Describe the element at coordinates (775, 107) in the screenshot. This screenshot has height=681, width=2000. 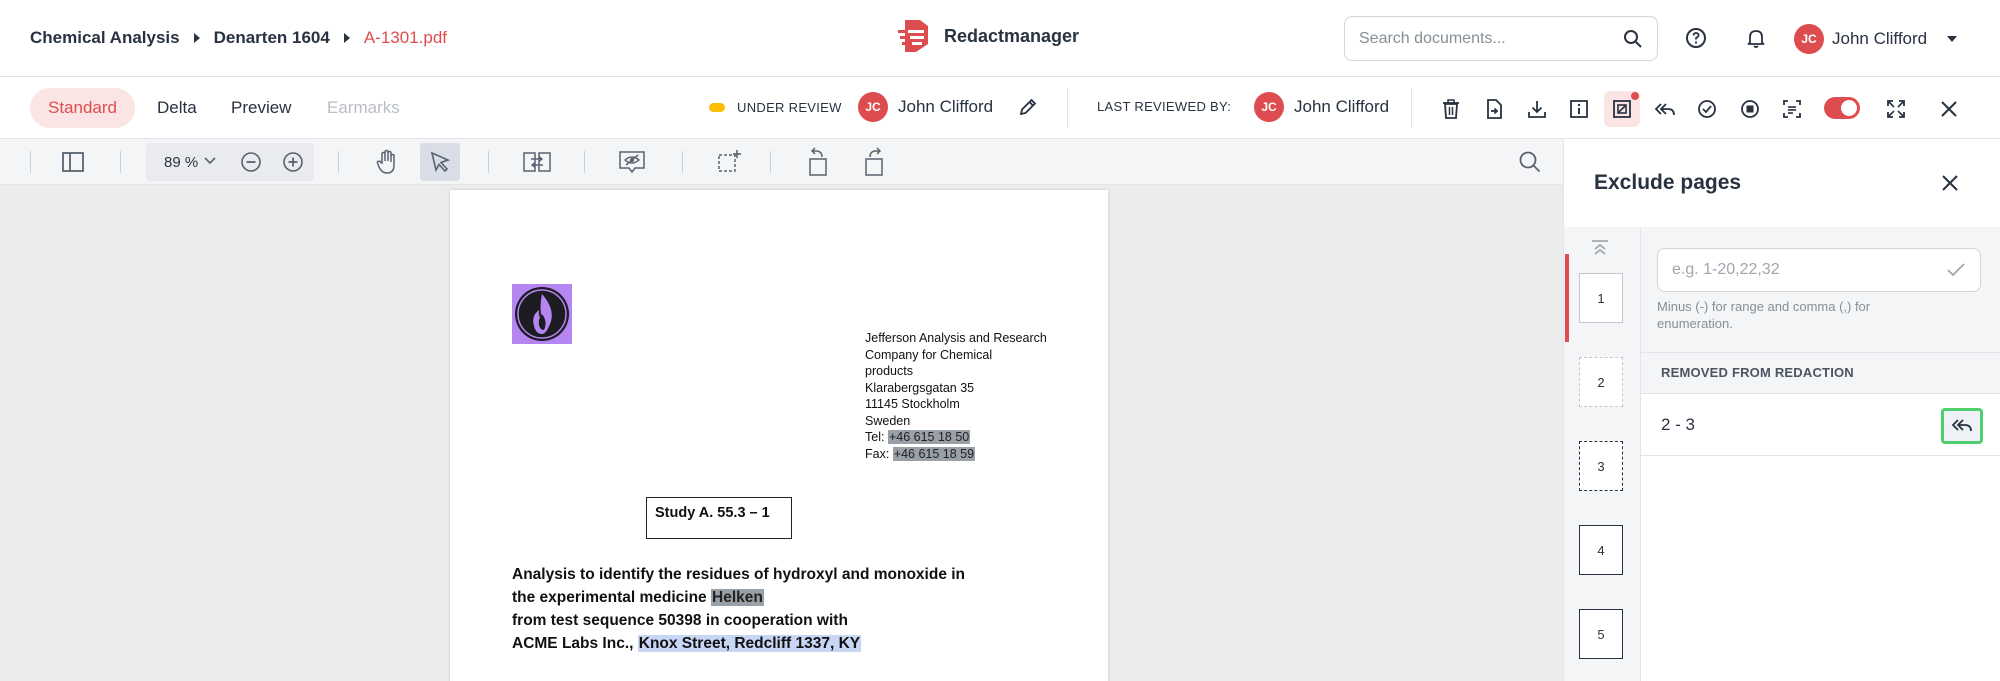
I see `status-badge: UNDER REVIEW` at that location.